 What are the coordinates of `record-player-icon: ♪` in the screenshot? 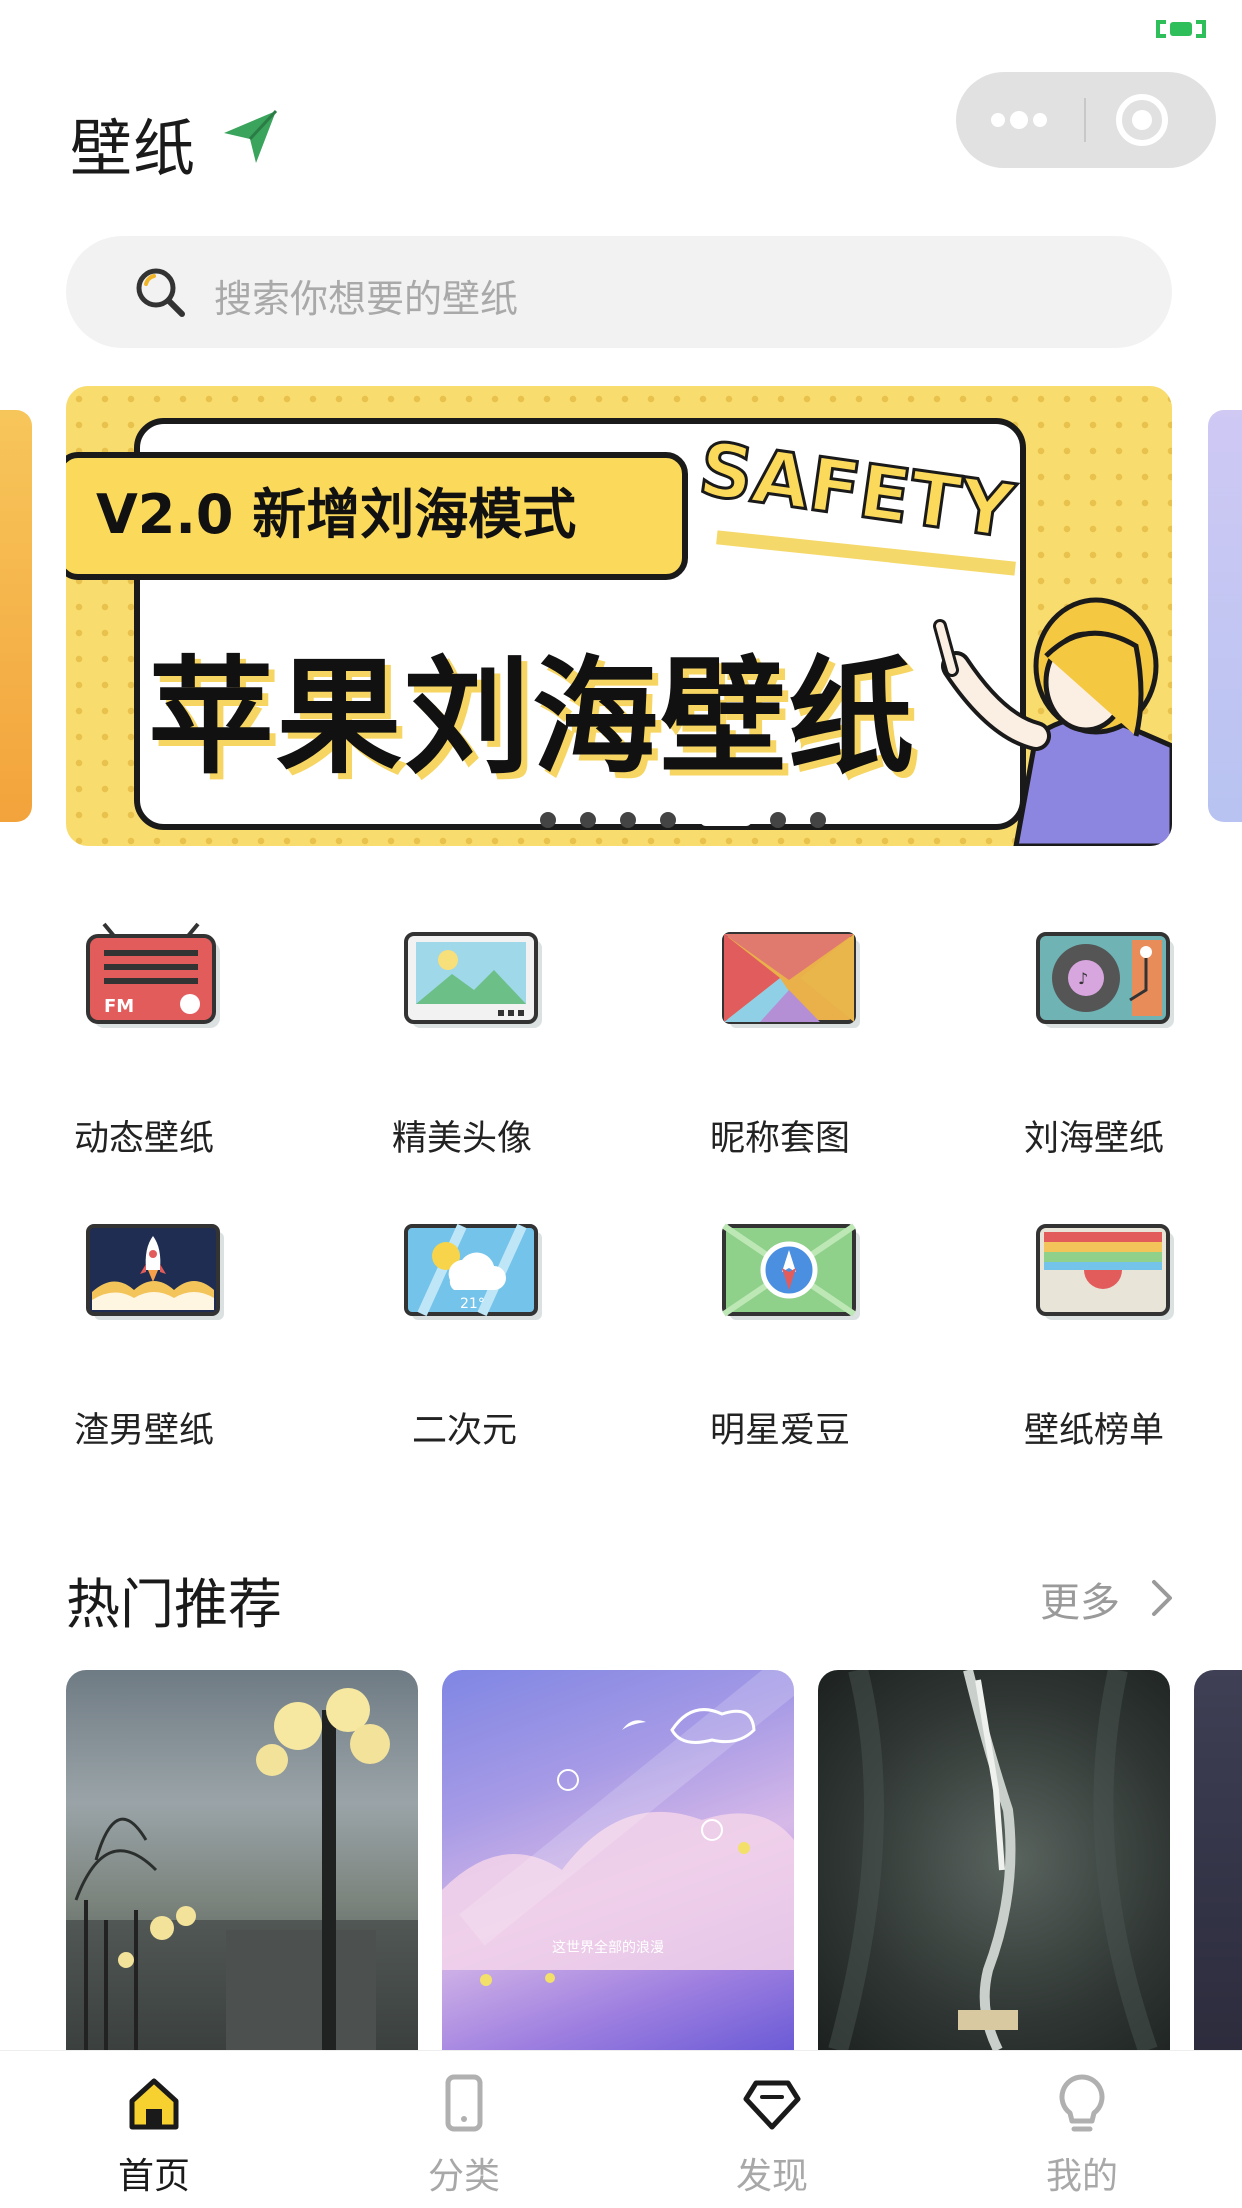 It's located at (1105, 980).